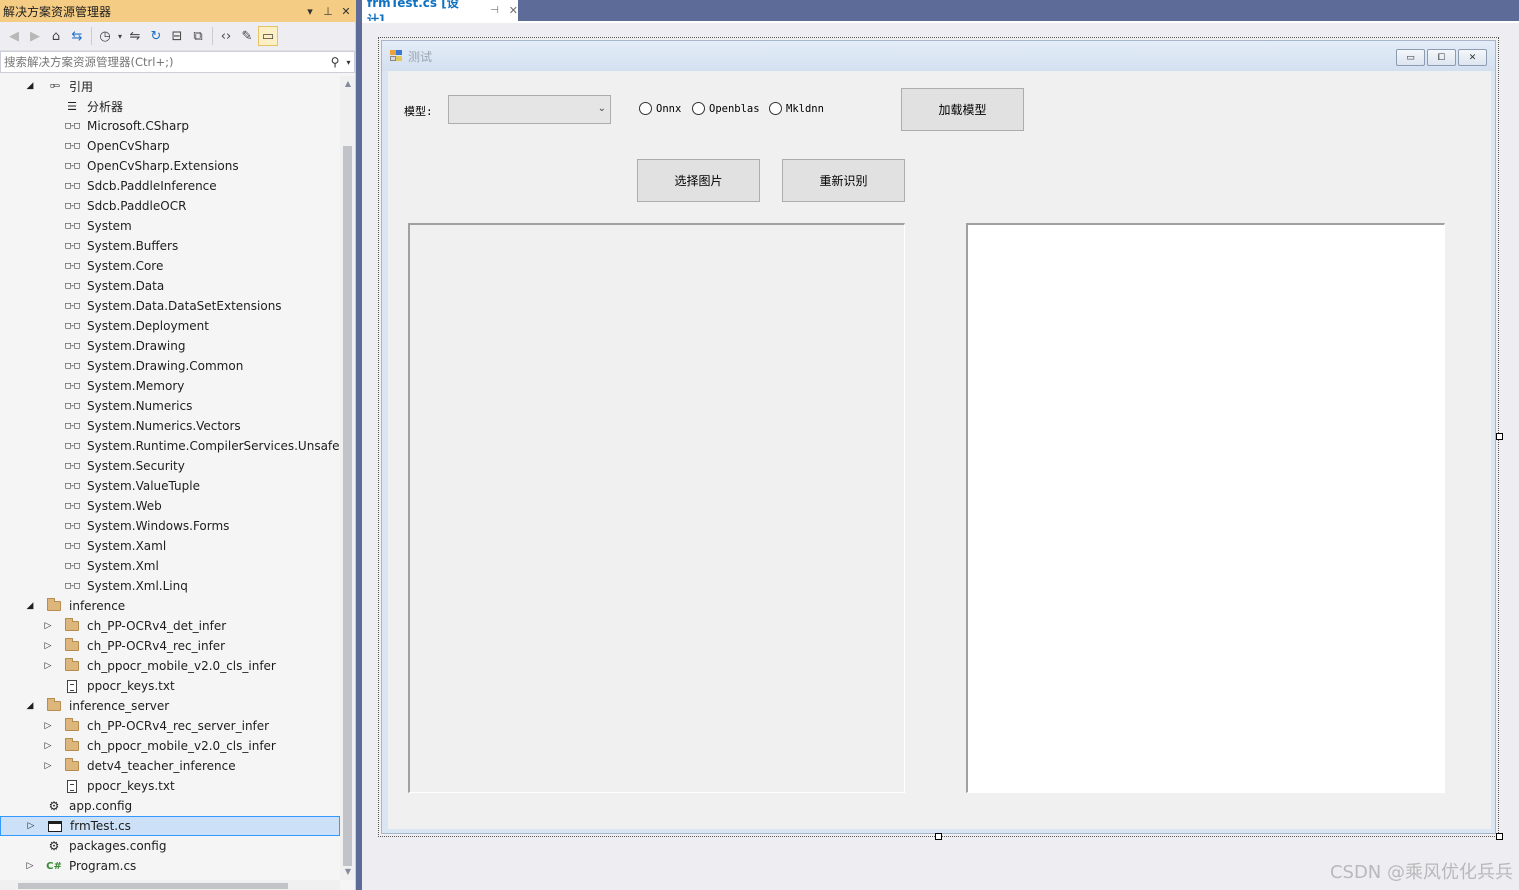  Describe the element at coordinates (310, 11) in the screenshot. I see `window-position-dropdown-icon: ▾` at that location.